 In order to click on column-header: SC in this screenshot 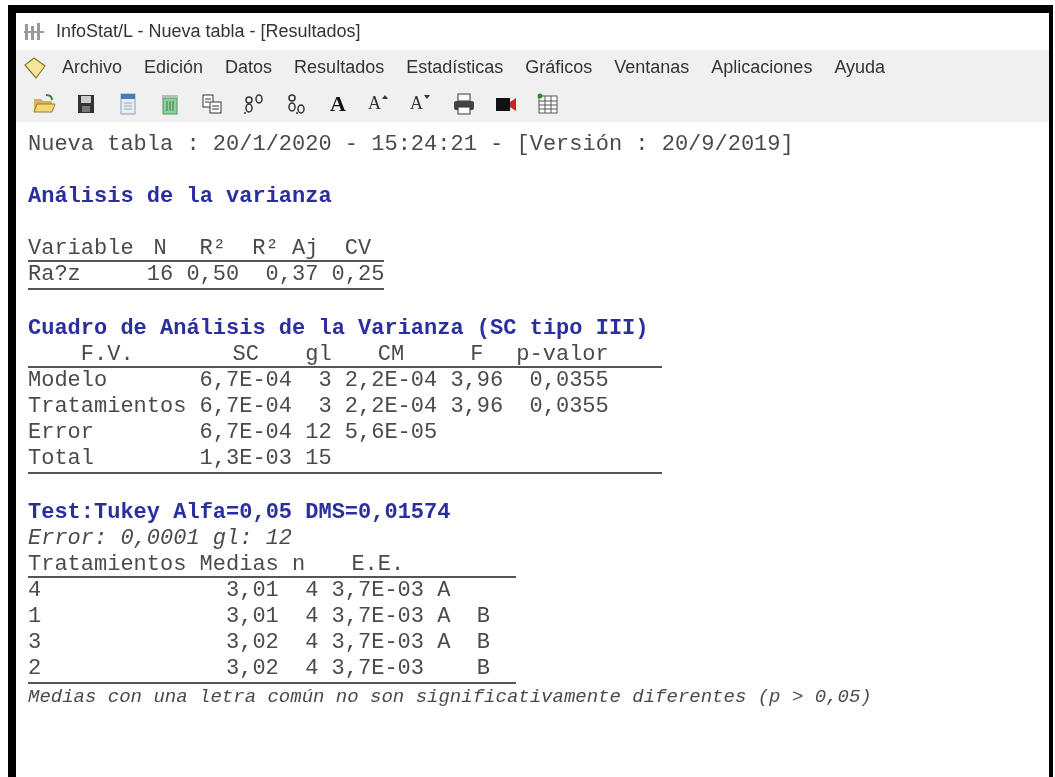, I will do `click(245, 355)`.